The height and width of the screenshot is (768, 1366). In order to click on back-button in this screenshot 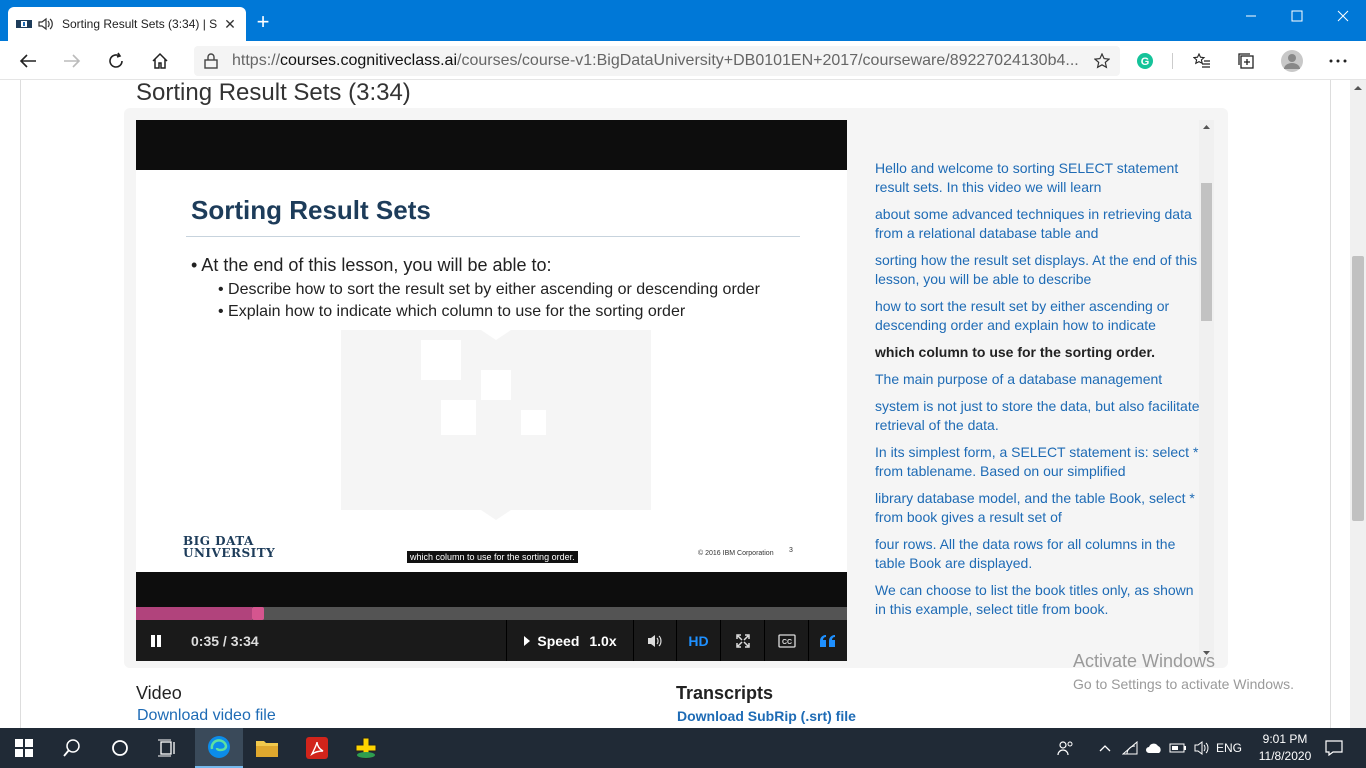, I will do `click(28, 61)`.